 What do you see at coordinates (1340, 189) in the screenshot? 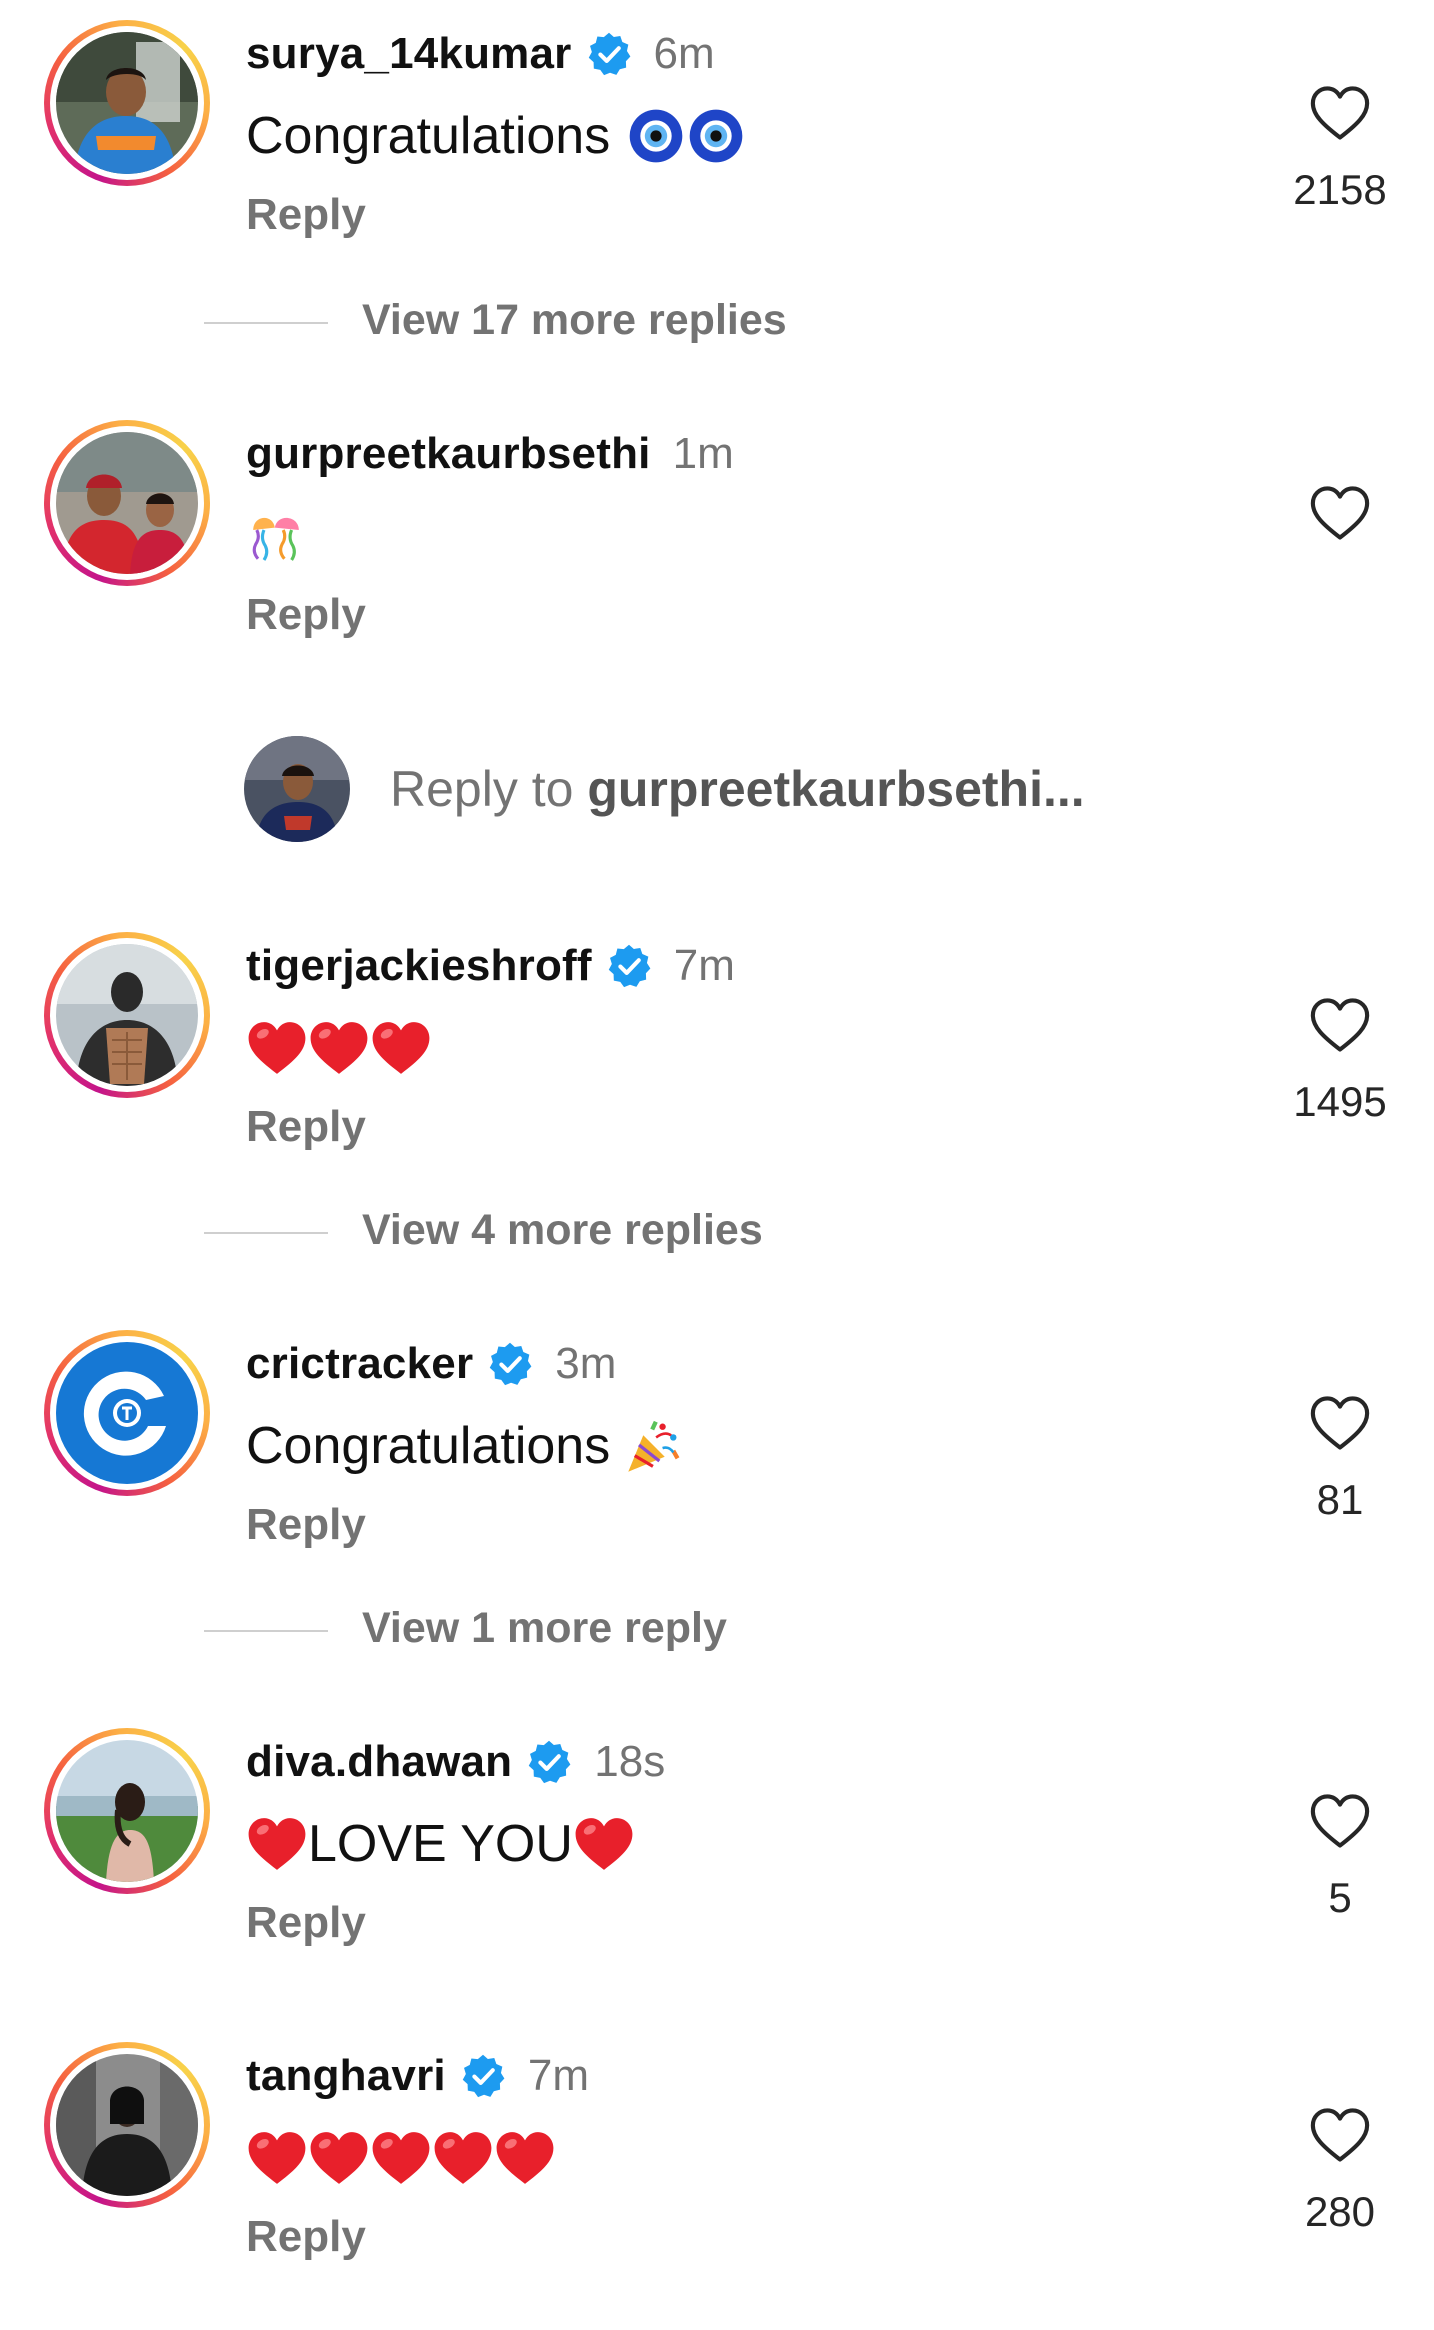
I see `like-count: 2158` at bounding box center [1340, 189].